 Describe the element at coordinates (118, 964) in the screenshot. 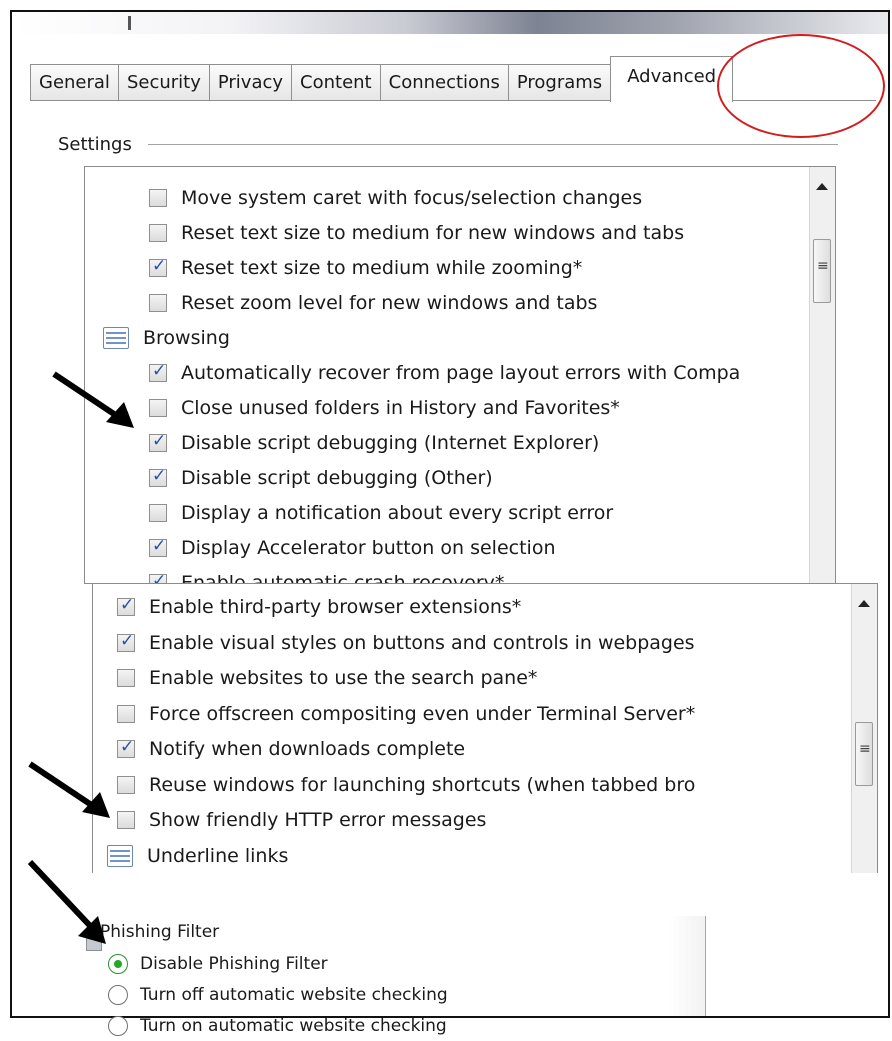

I see `radio-selected` at that location.